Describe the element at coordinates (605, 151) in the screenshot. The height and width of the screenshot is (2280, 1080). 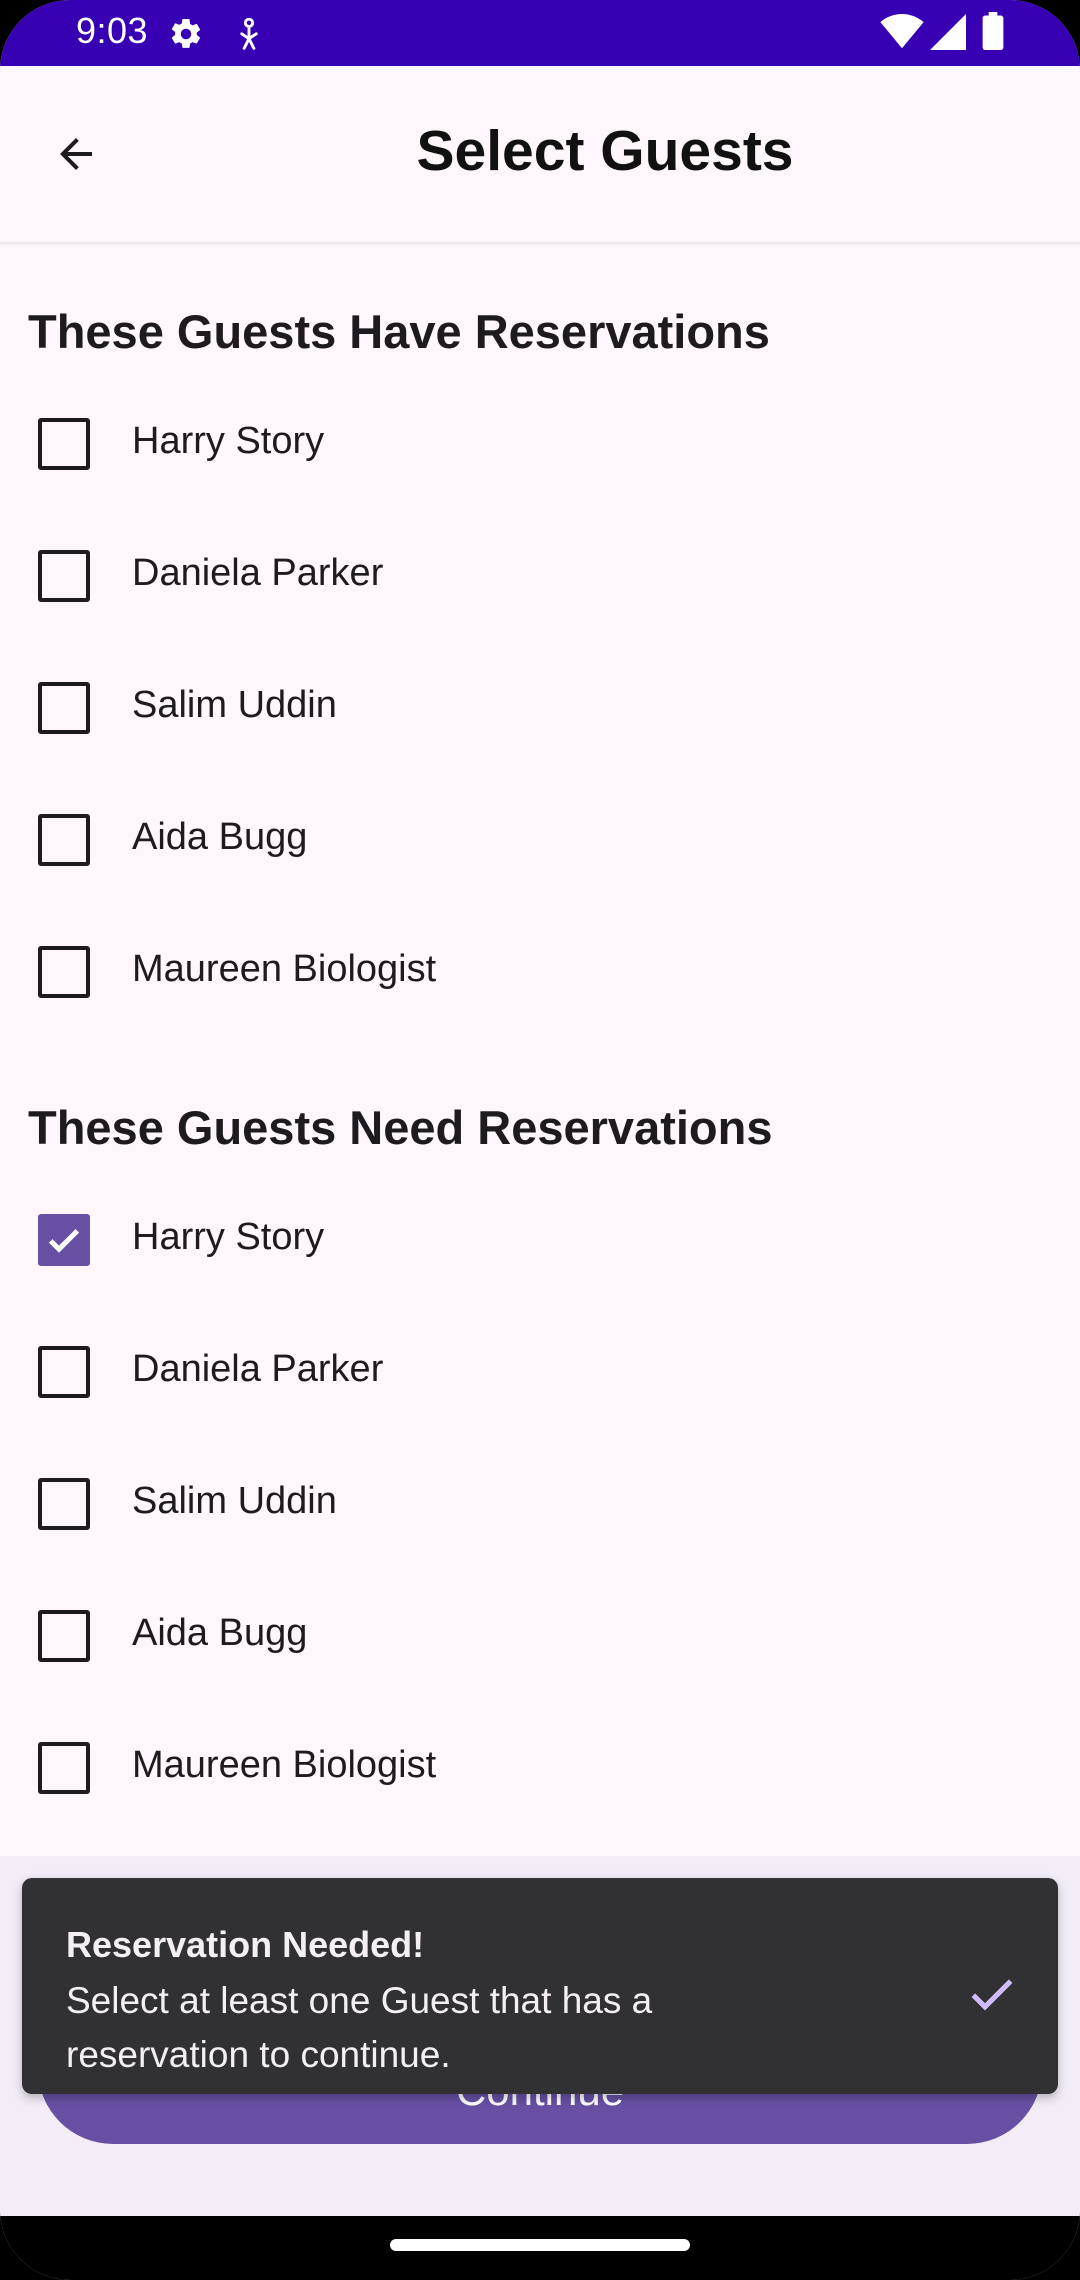
I see `page-title: Select Guests` at that location.